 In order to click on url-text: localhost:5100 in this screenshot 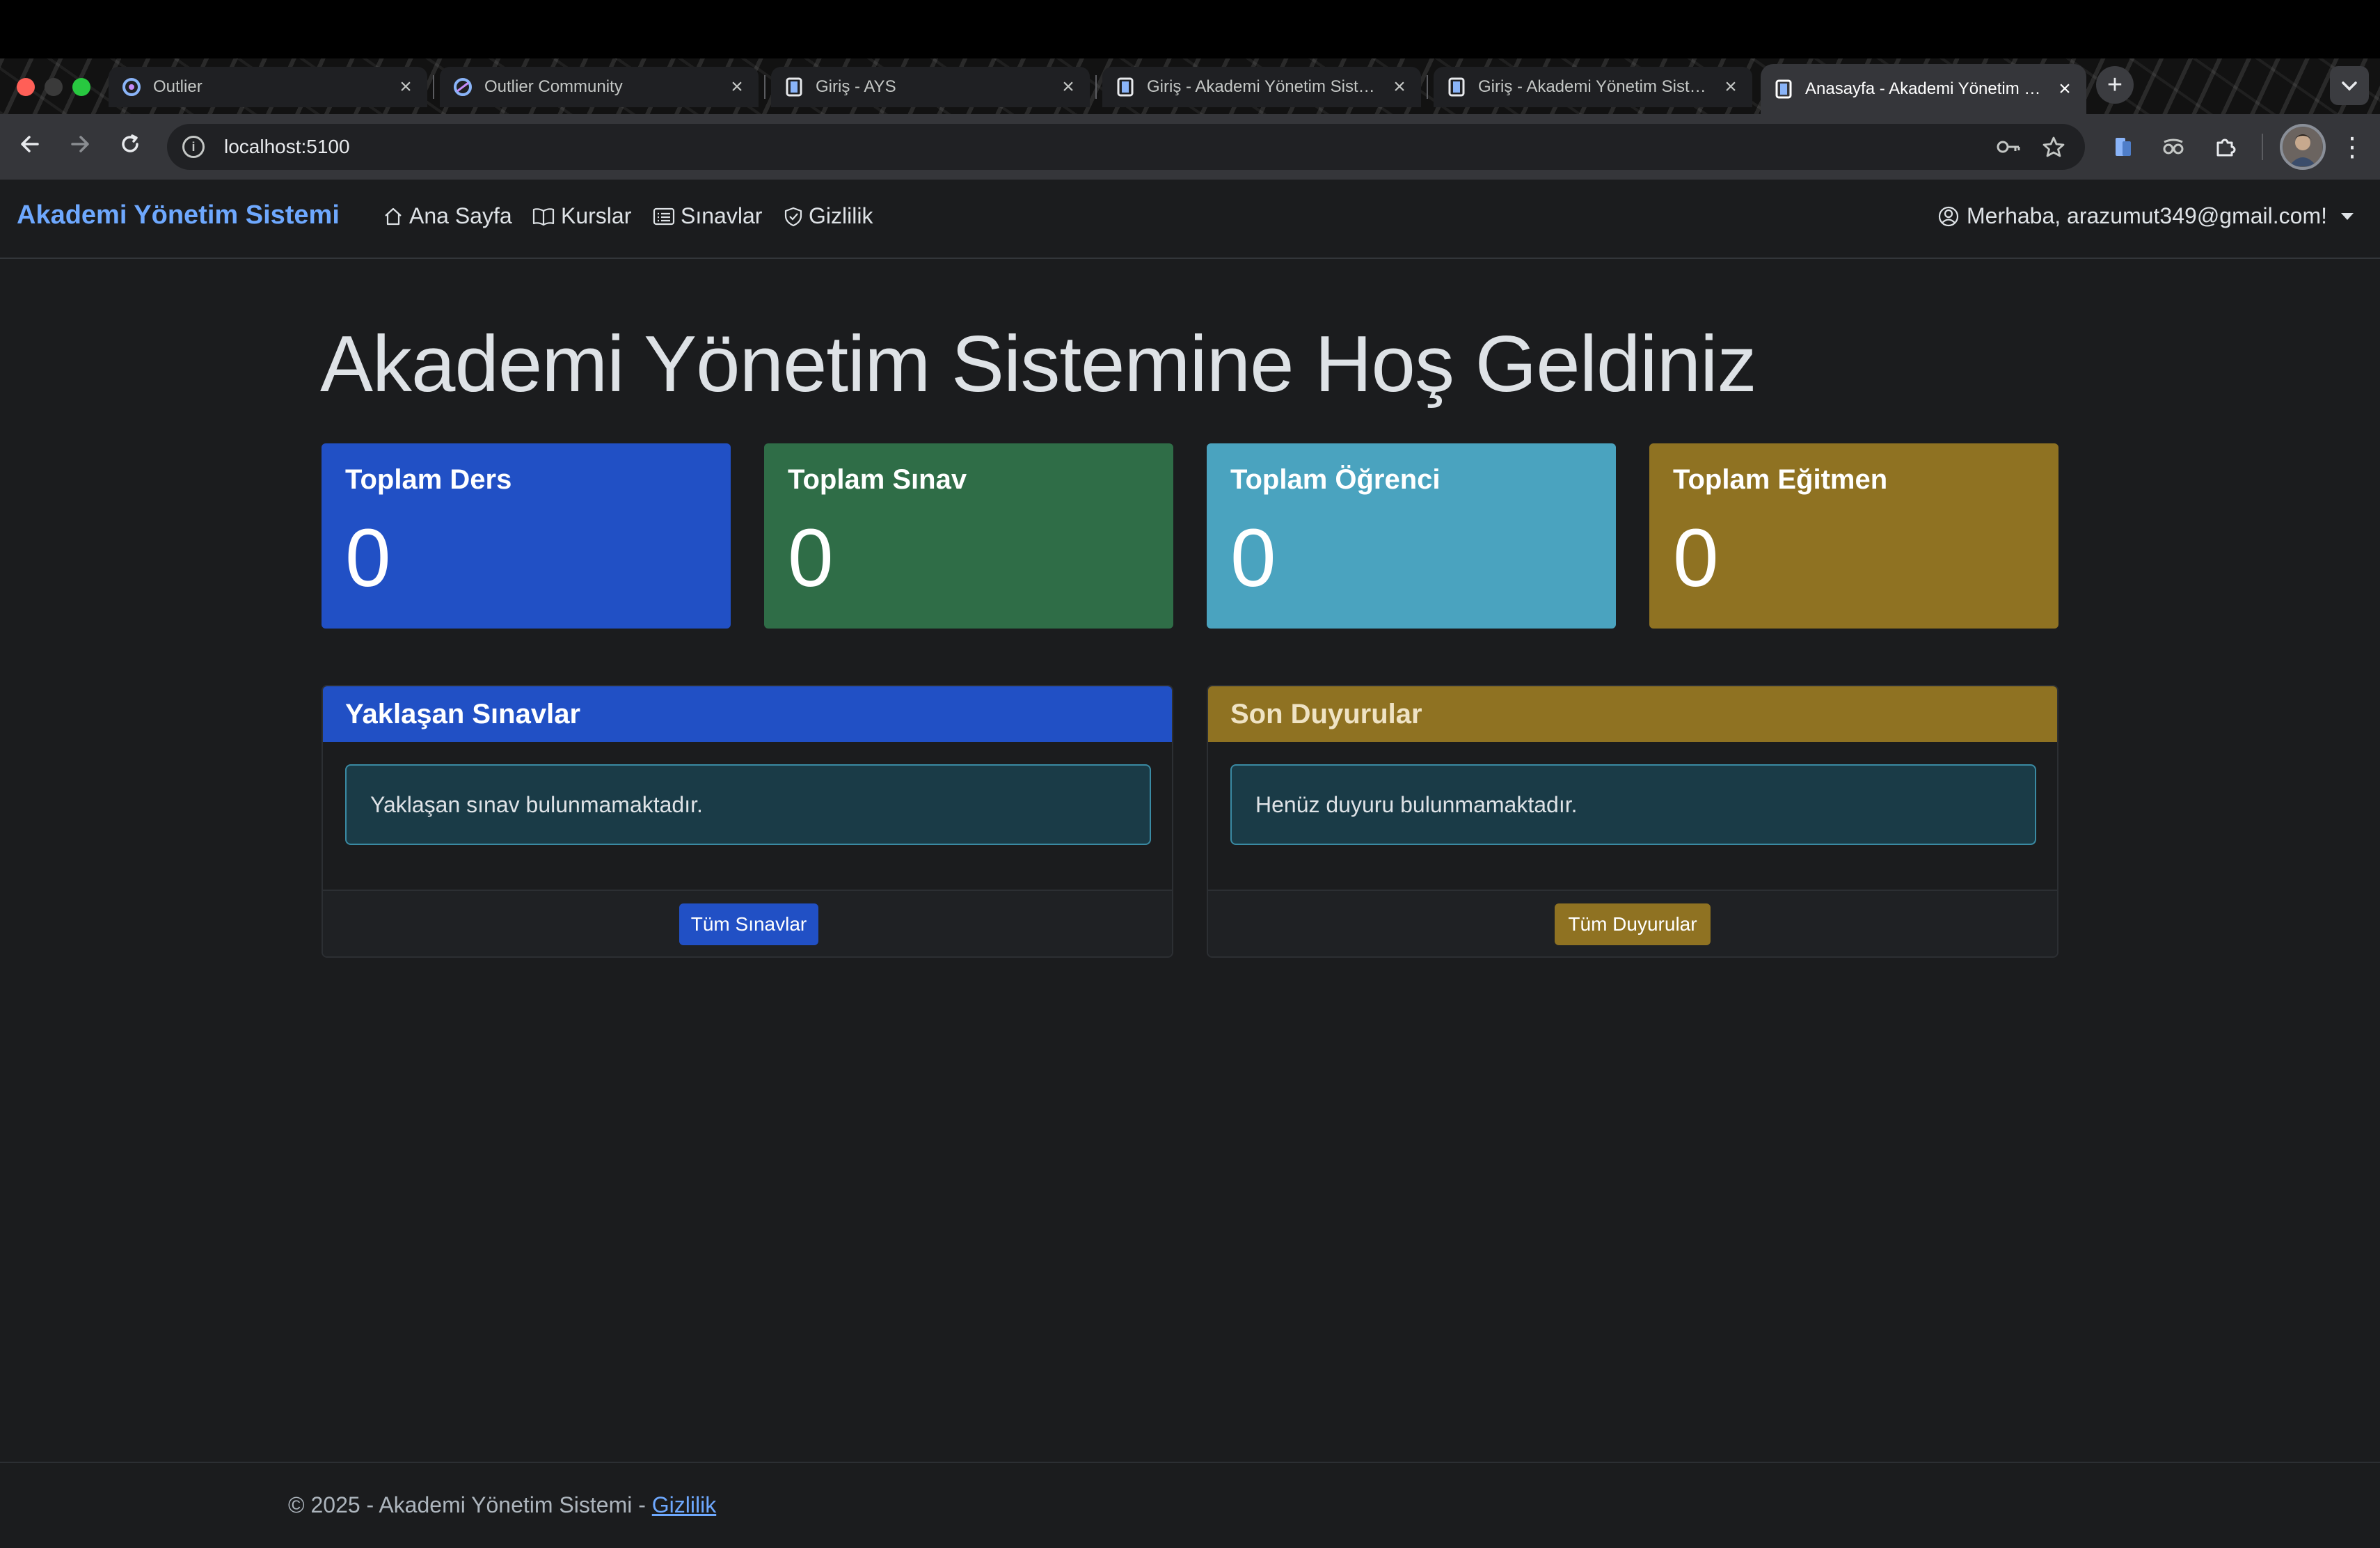, I will do `click(287, 146)`.